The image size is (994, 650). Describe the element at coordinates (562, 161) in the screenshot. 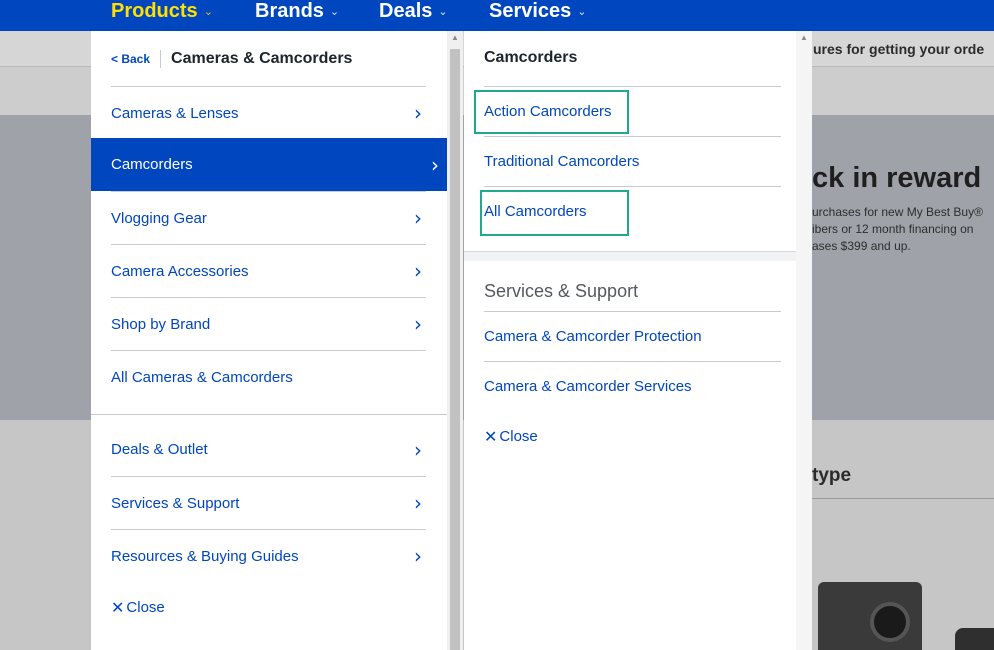

I see `submenu-item-label: Traditional Camcorders` at that location.